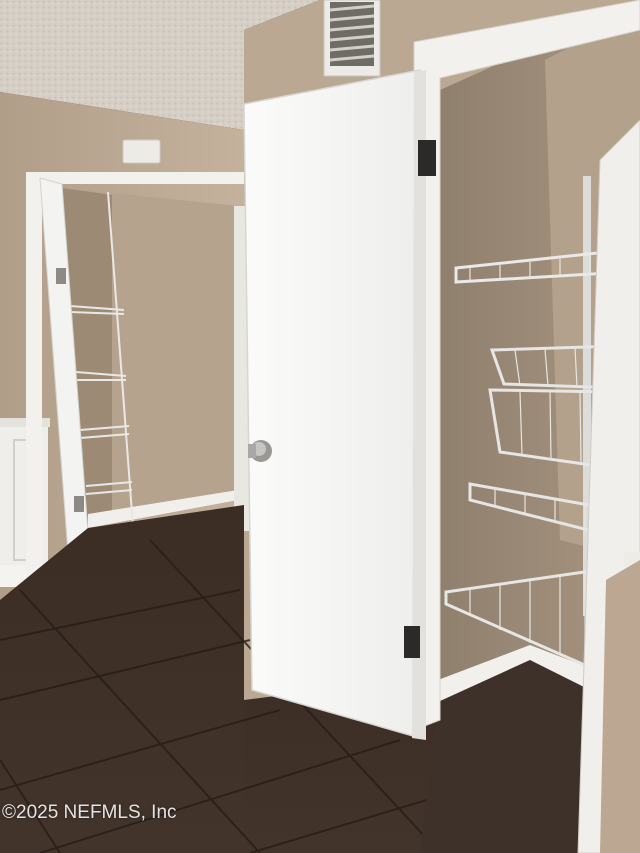 Image resolution: width=640 pixels, height=853 pixels. What do you see at coordinates (412, 642) in the screenshot?
I see `door-hinge-bottom` at bounding box center [412, 642].